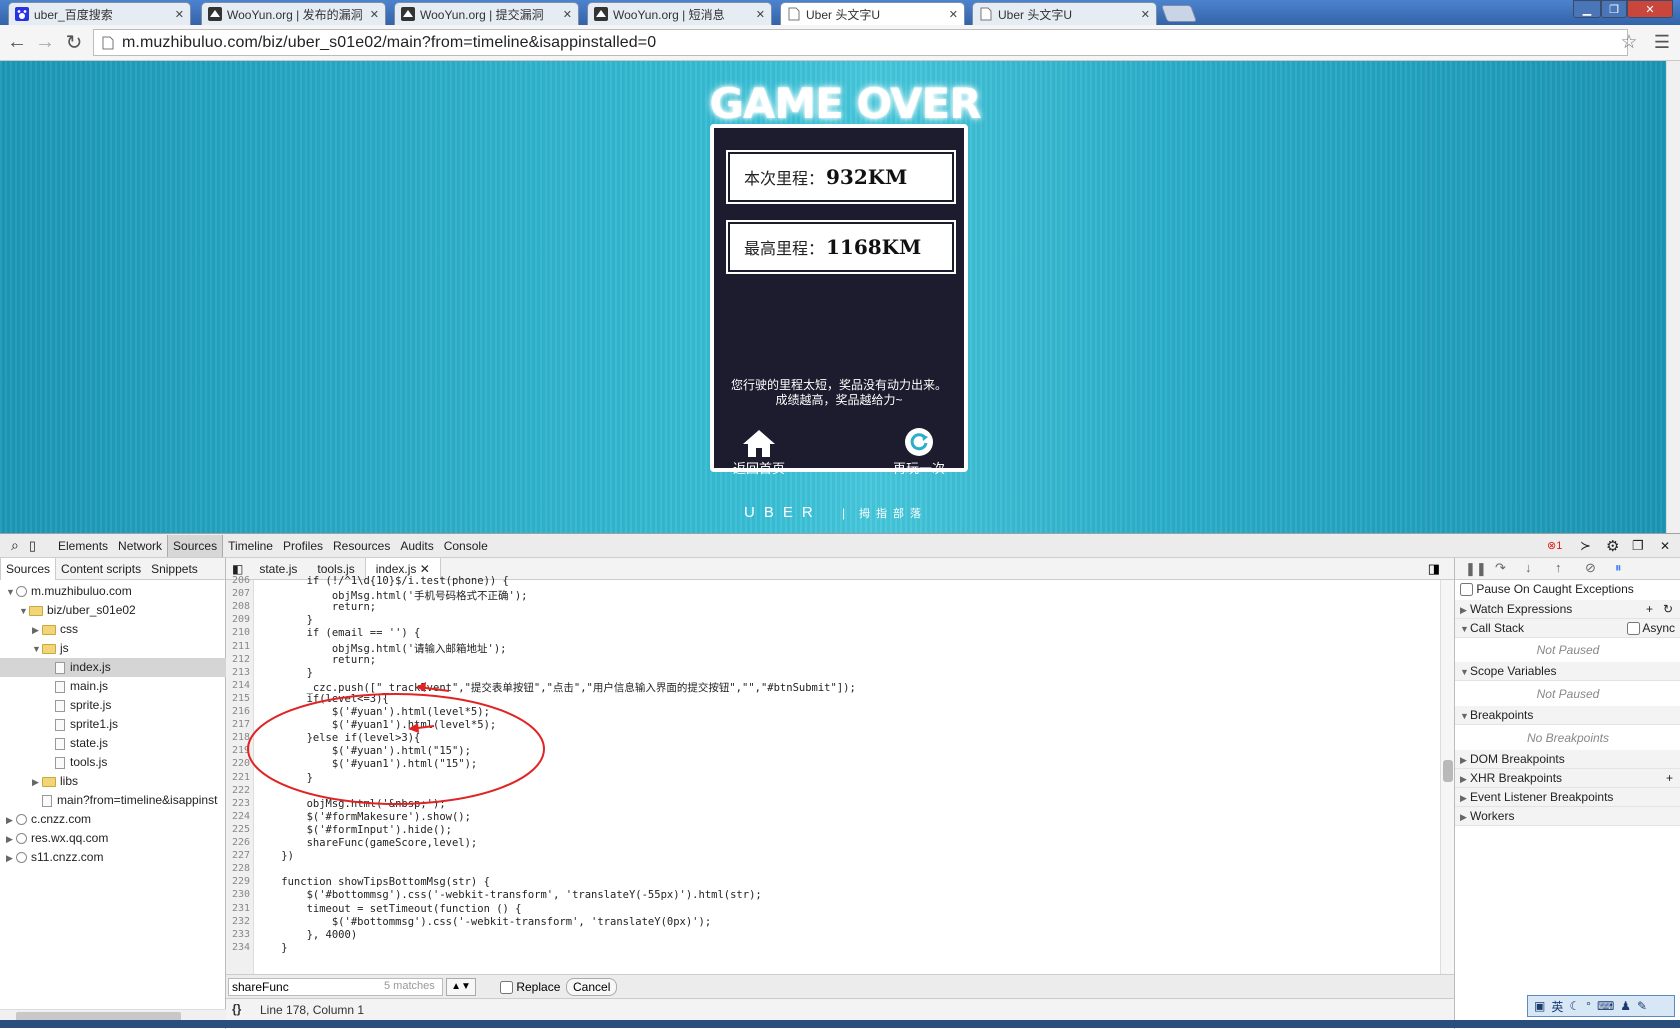  I want to click on tab-sources: Sources, so click(195, 545).